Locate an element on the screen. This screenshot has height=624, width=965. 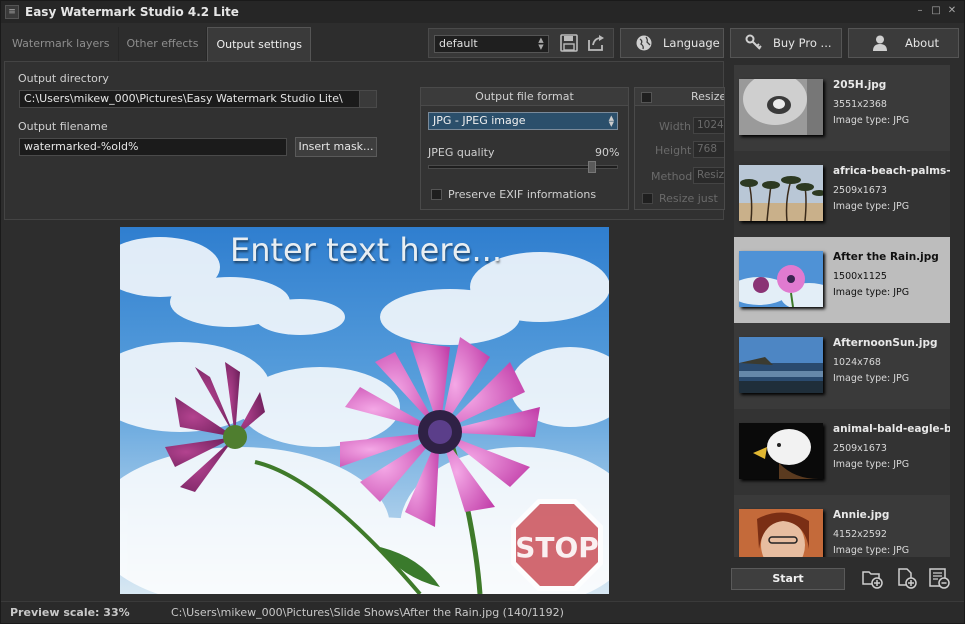
file-name: AfternoonSun.jpg is located at coordinates (885, 343).